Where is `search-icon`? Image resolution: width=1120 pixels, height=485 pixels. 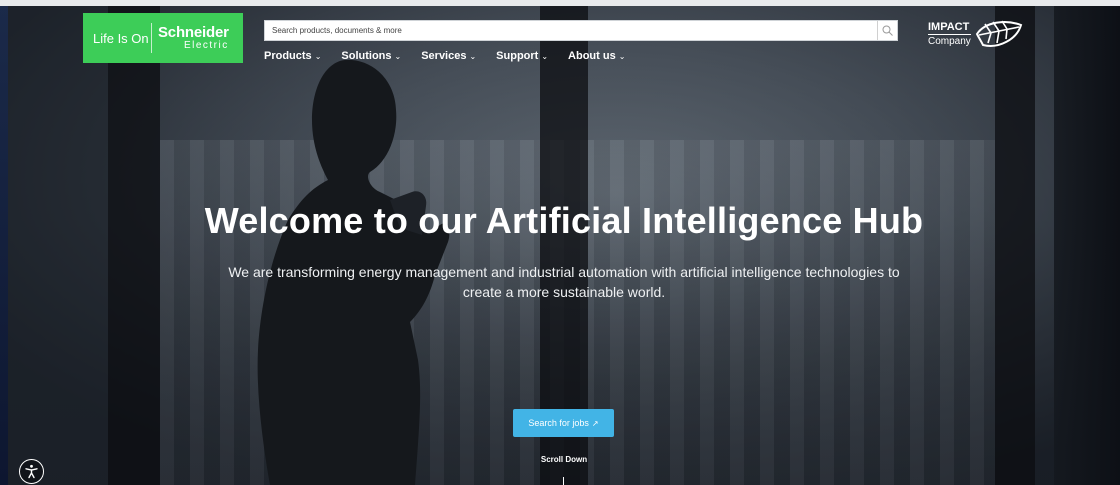 search-icon is located at coordinates (887, 30).